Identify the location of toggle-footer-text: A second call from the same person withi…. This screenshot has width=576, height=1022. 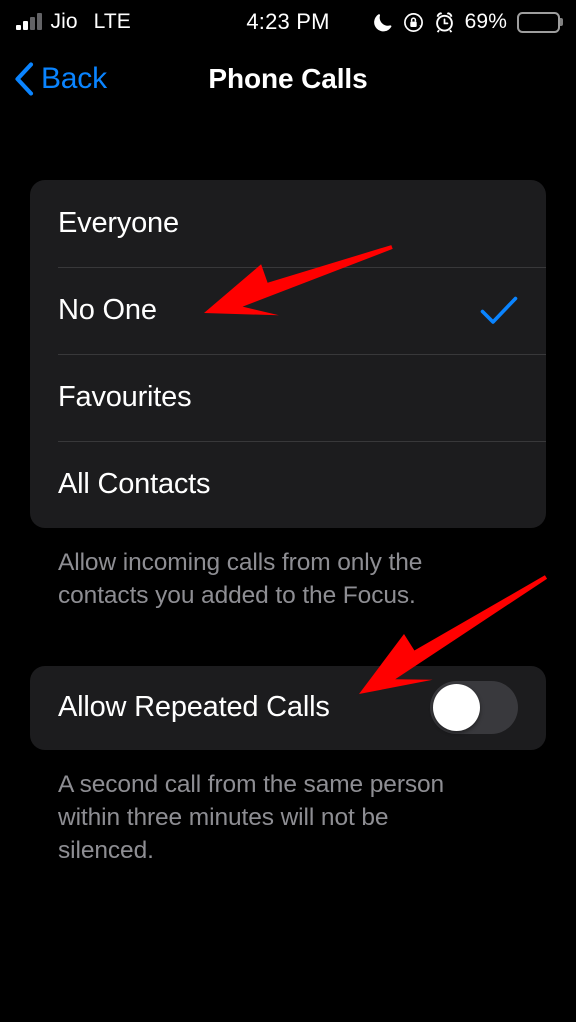
(251, 817).